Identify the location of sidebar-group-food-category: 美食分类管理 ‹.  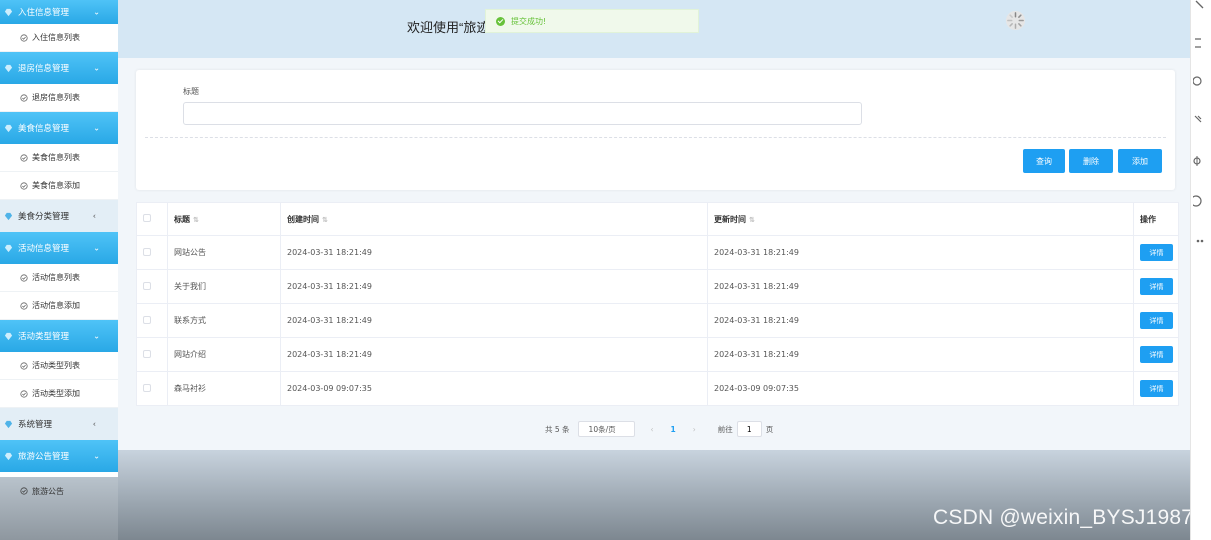
(59, 216).